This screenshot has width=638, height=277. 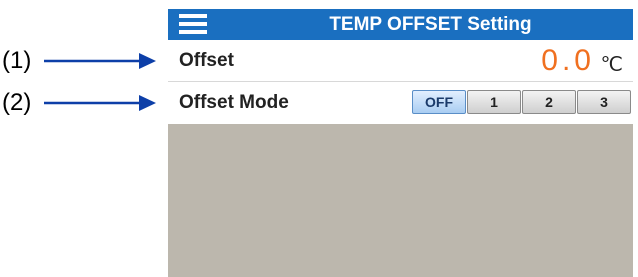 What do you see at coordinates (193, 24) in the screenshot?
I see `hamburger-menu-icon` at bounding box center [193, 24].